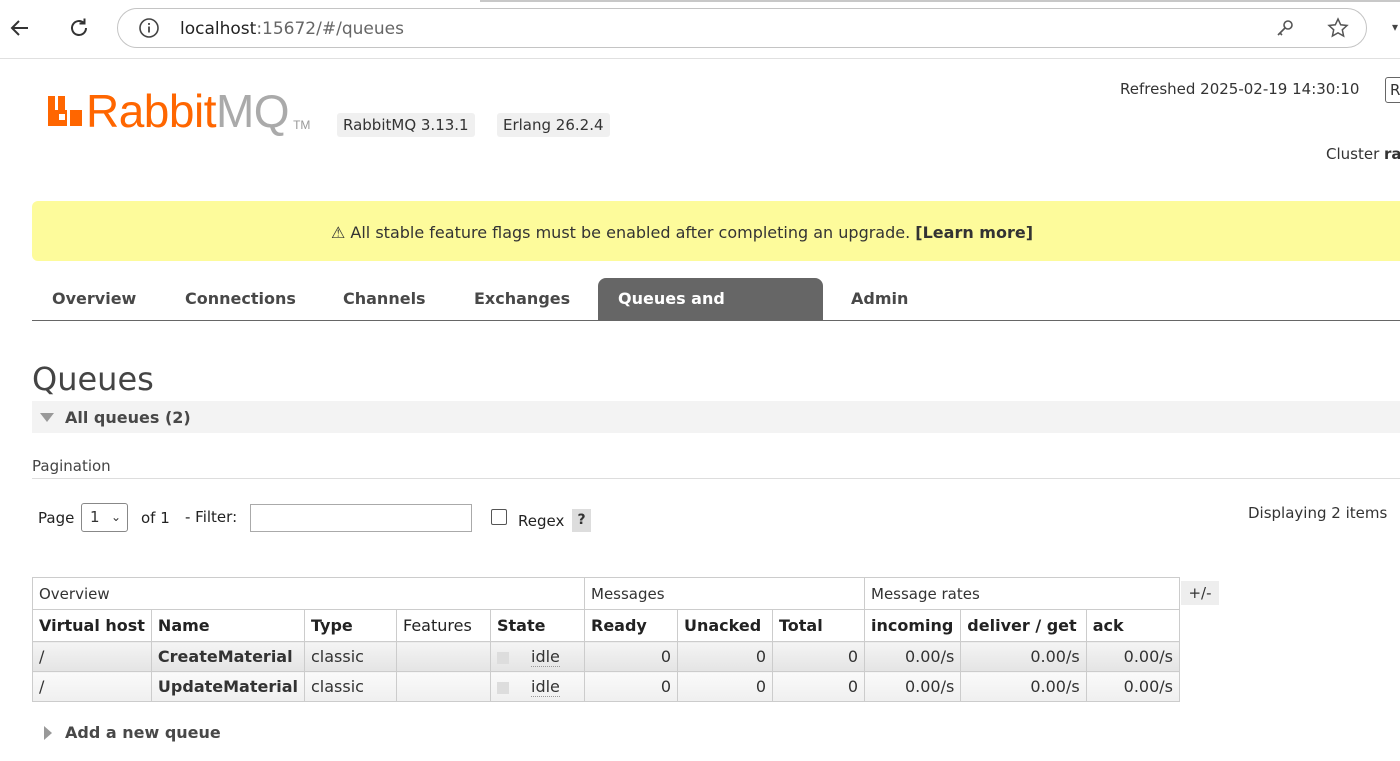  What do you see at coordinates (1023, 625) in the screenshot?
I see `col-deliver-get: deliver / get` at bounding box center [1023, 625].